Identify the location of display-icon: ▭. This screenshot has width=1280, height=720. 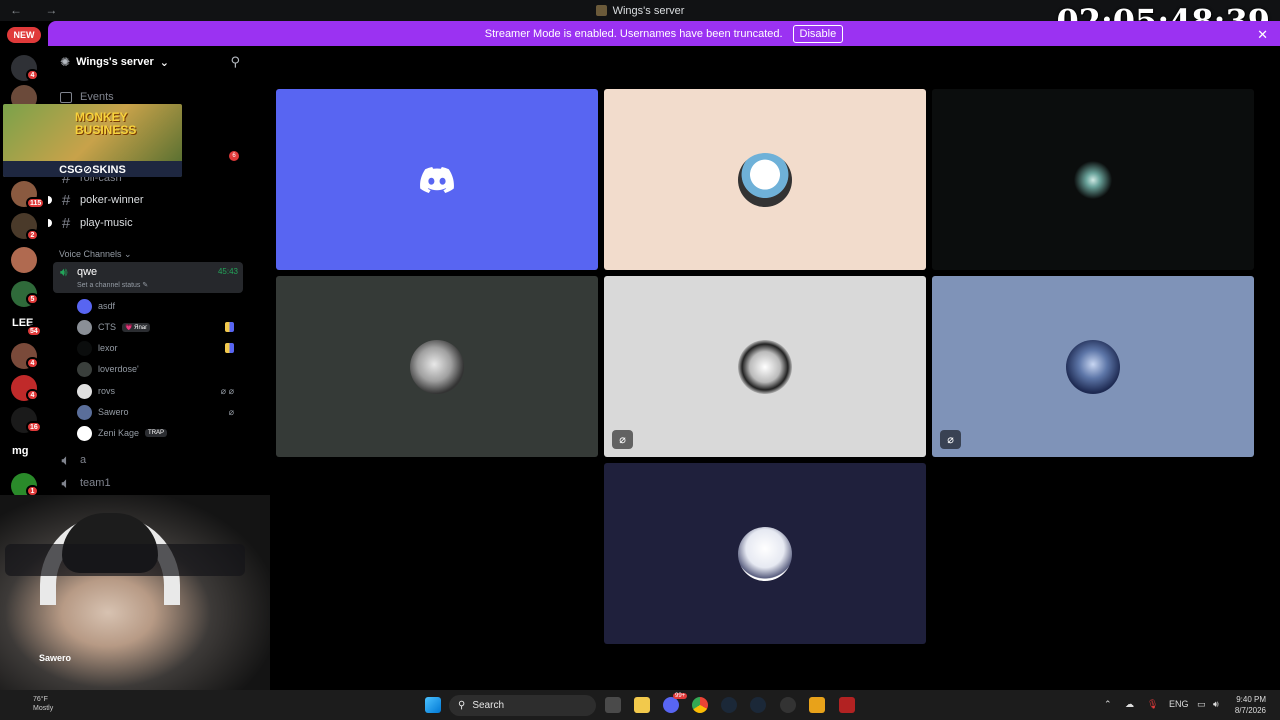
(1201, 704).